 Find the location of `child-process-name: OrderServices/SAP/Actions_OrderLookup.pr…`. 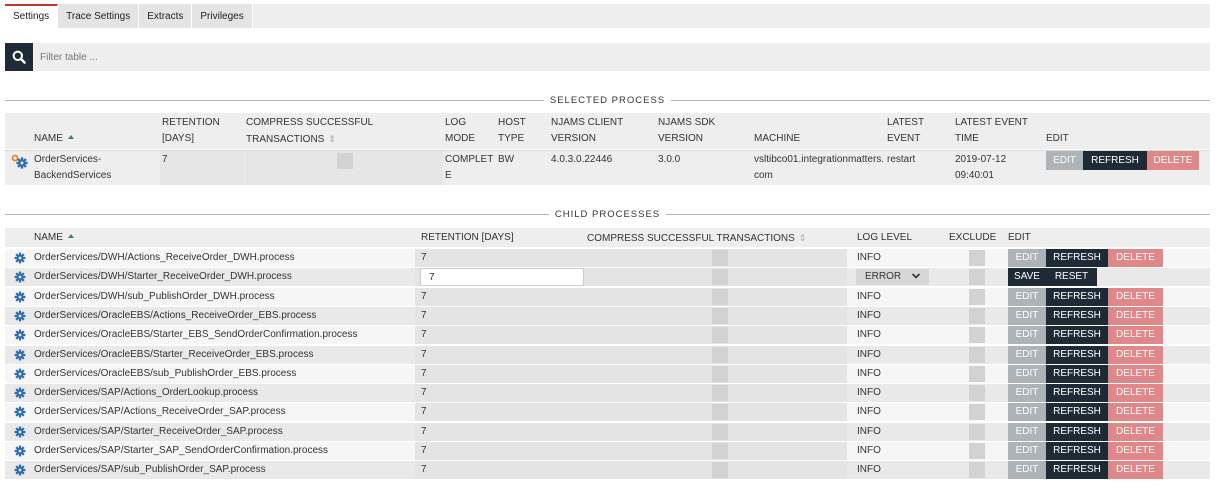

child-process-name: OrderServices/SAP/Actions_OrderLookup.pr… is located at coordinates (146, 392).